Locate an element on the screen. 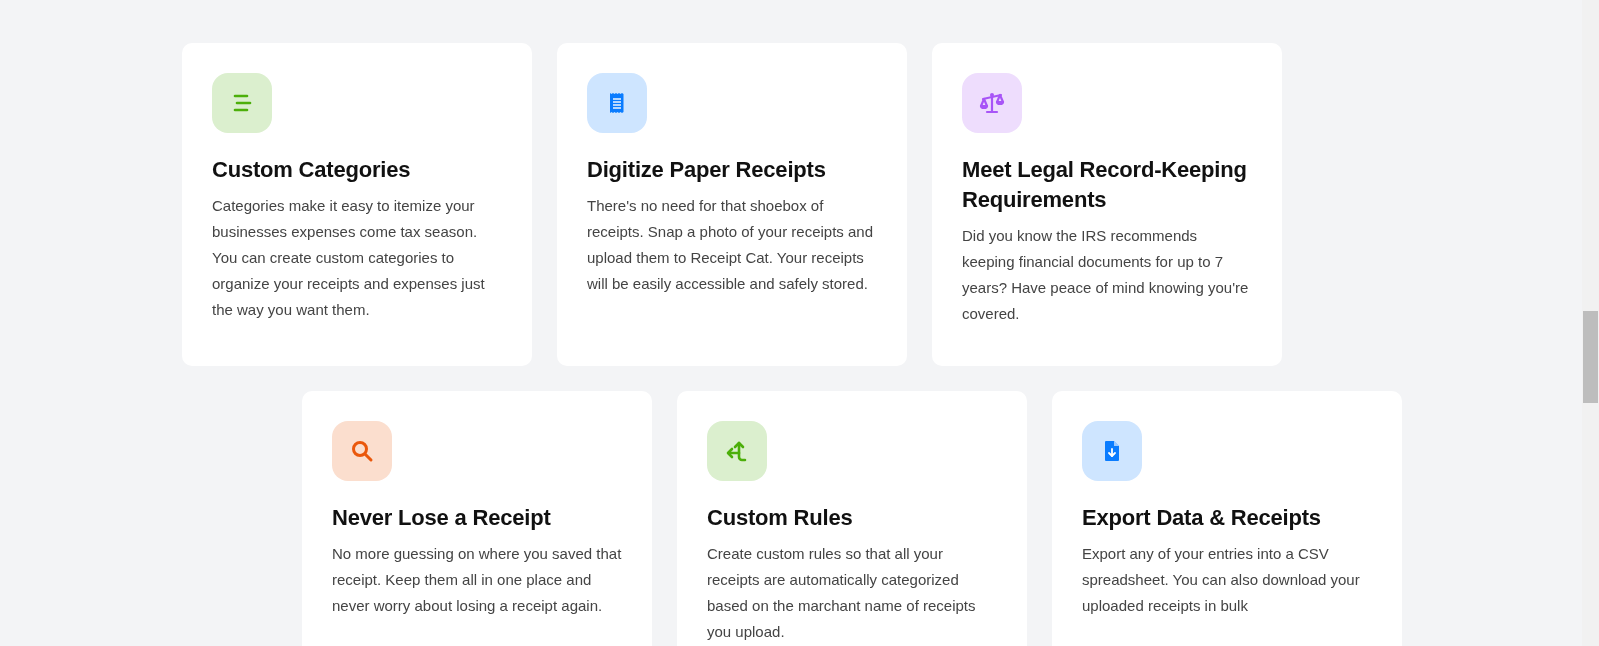 This screenshot has width=1599, height=646. feature-title: Never Lose a Receipt is located at coordinates (442, 518).